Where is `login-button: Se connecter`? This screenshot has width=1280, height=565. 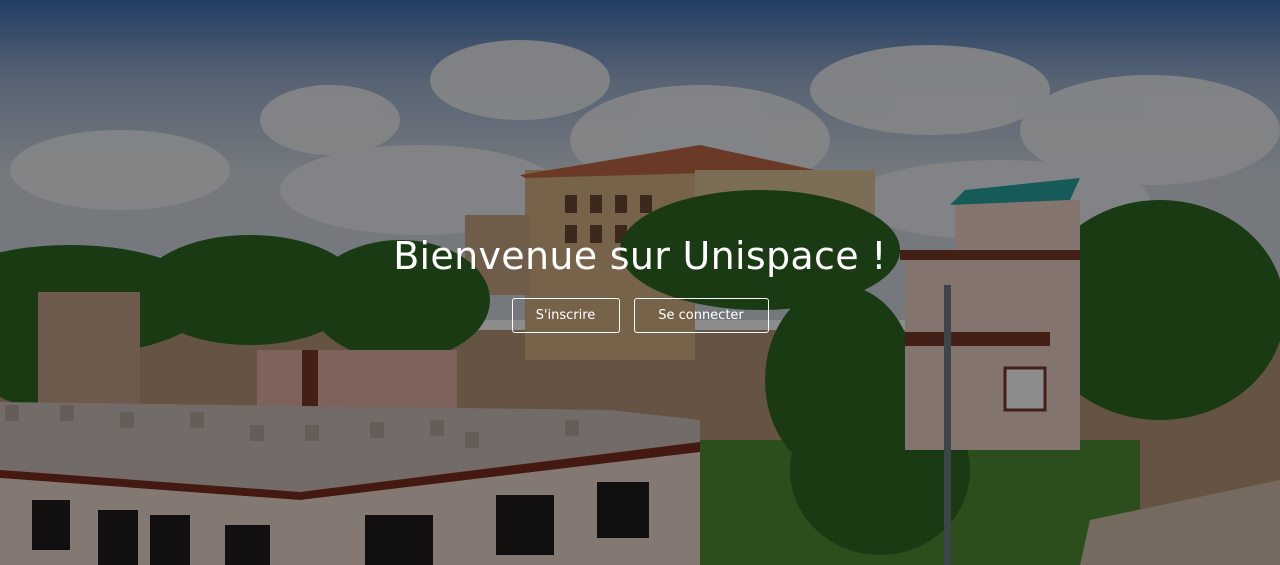 login-button: Se connecter is located at coordinates (701, 315).